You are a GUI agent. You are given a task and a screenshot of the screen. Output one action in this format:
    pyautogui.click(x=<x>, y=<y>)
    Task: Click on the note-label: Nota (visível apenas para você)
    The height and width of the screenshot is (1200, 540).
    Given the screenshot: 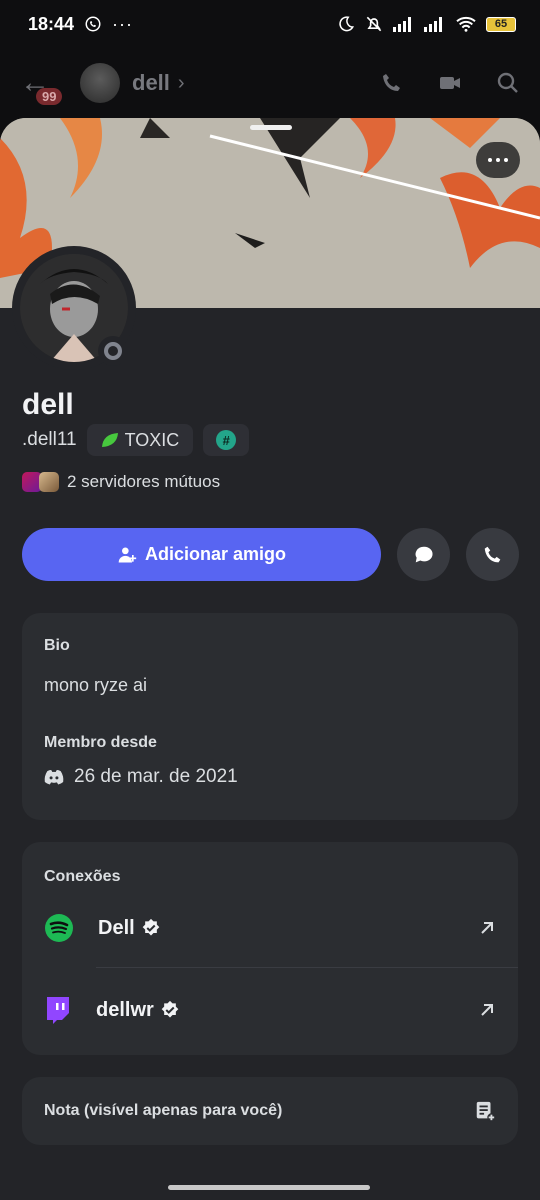 What is the action you would take?
    pyautogui.click(x=163, y=1110)
    